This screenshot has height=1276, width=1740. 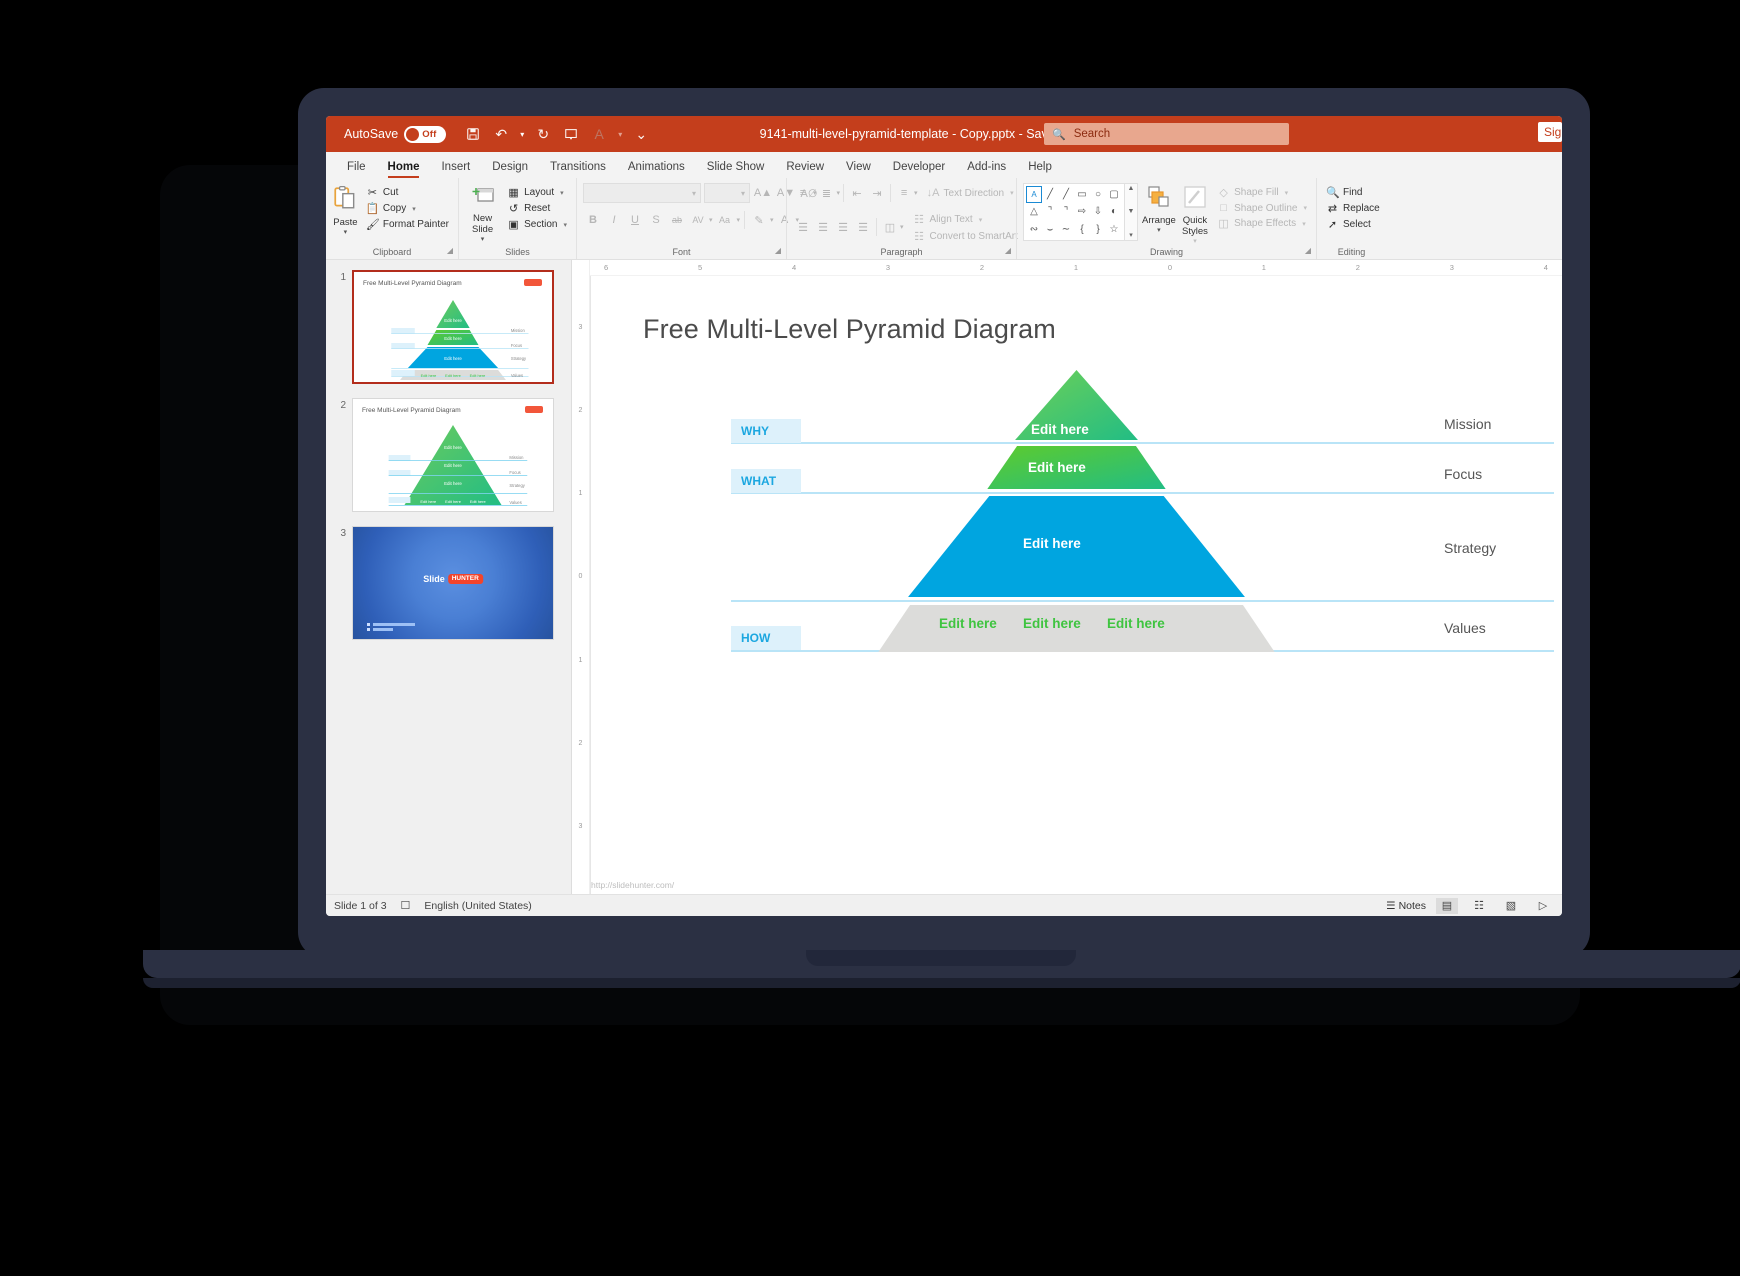 I want to click on thumbnail-pane-scrollbar, so click(x=566, y=577).